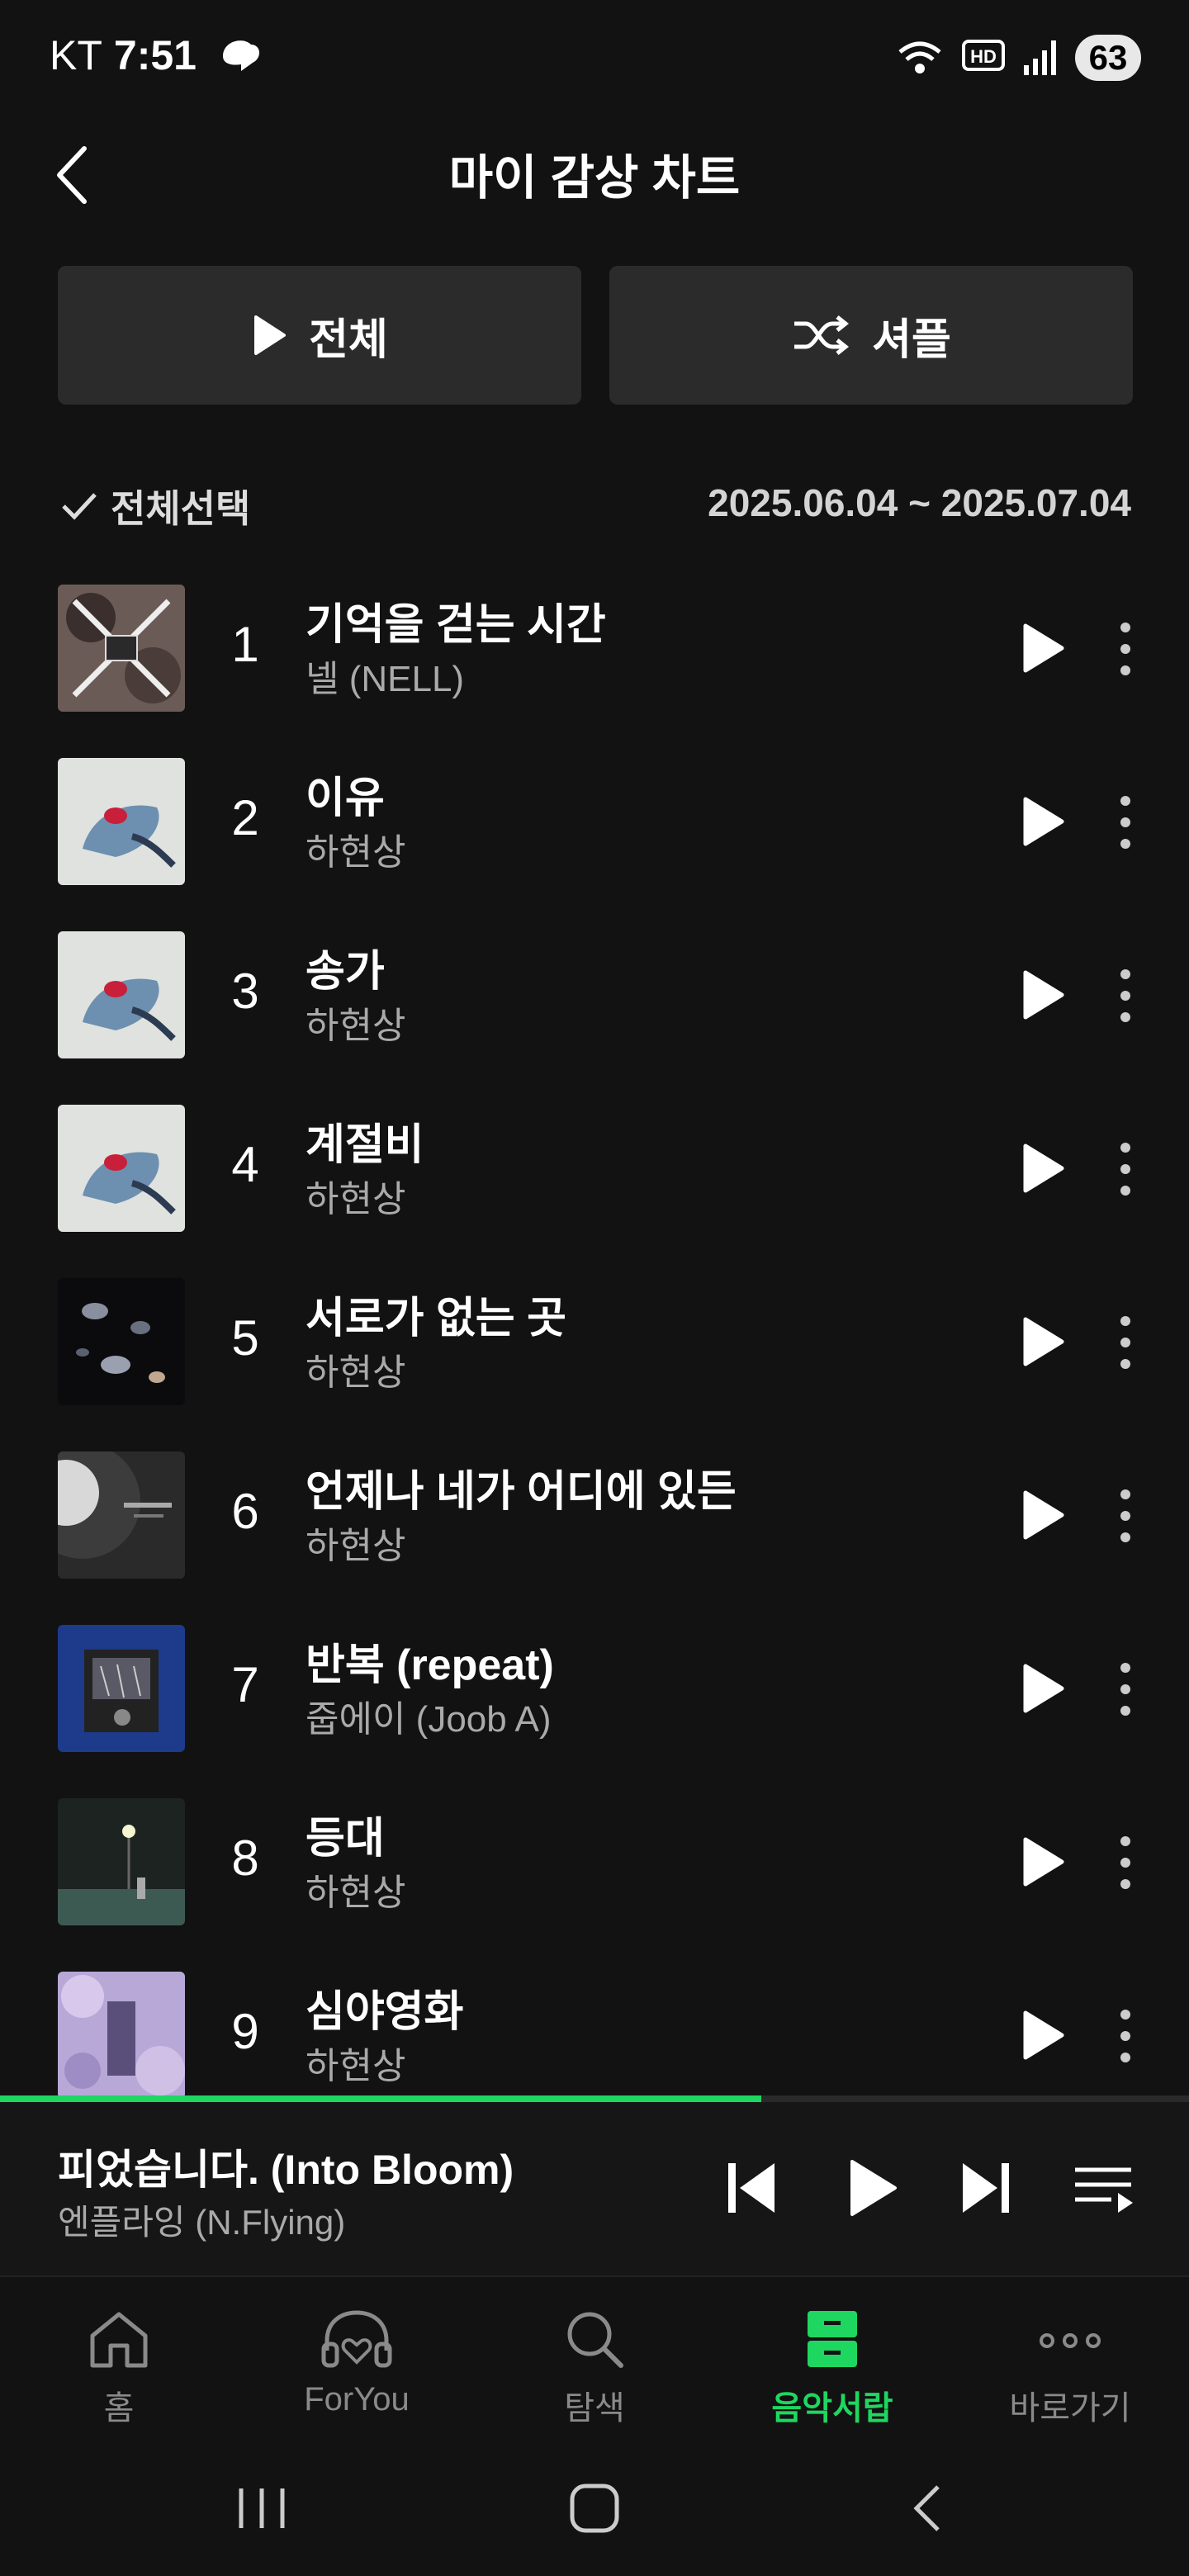  What do you see at coordinates (753, 2188) in the screenshot?
I see `previous-track-button` at bounding box center [753, 2188].